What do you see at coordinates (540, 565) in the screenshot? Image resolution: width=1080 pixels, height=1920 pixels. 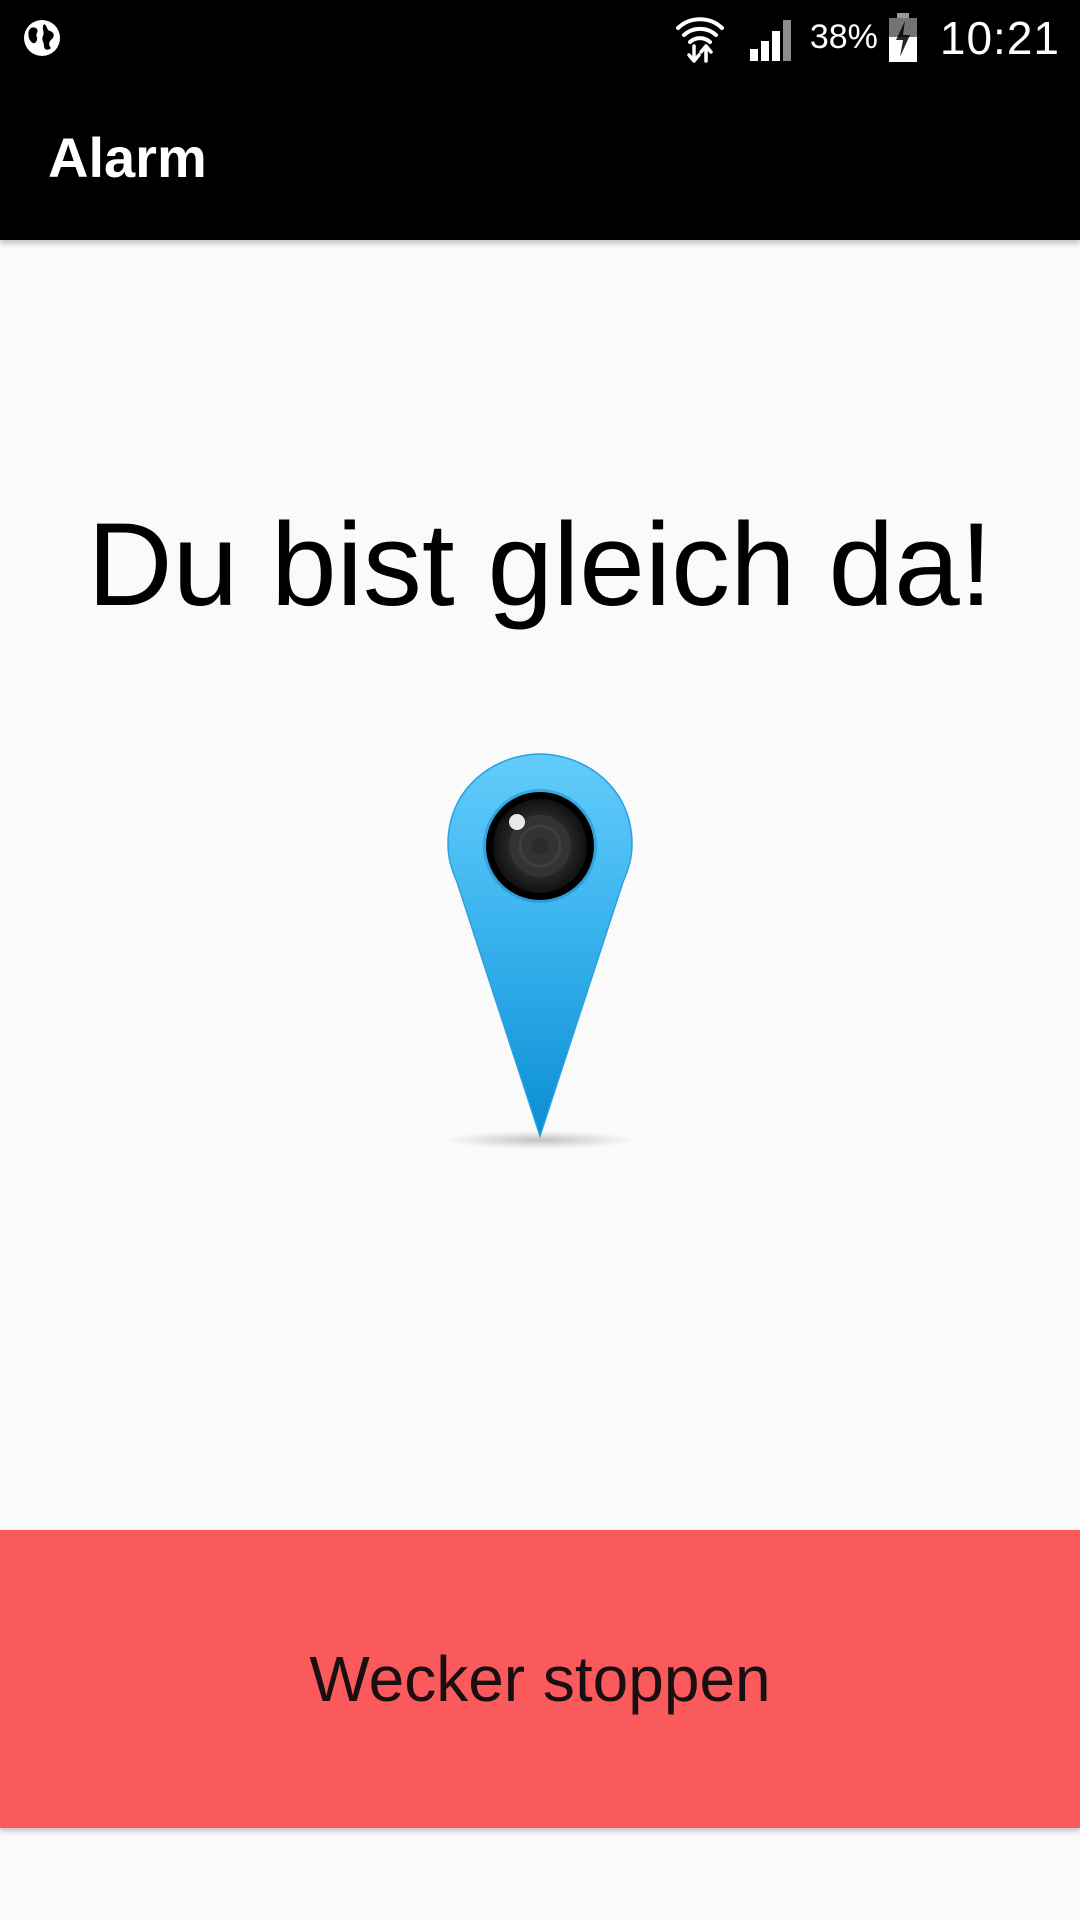 I see `arrival-message: Du bist gleich da!` at bounding box center [540, 565].